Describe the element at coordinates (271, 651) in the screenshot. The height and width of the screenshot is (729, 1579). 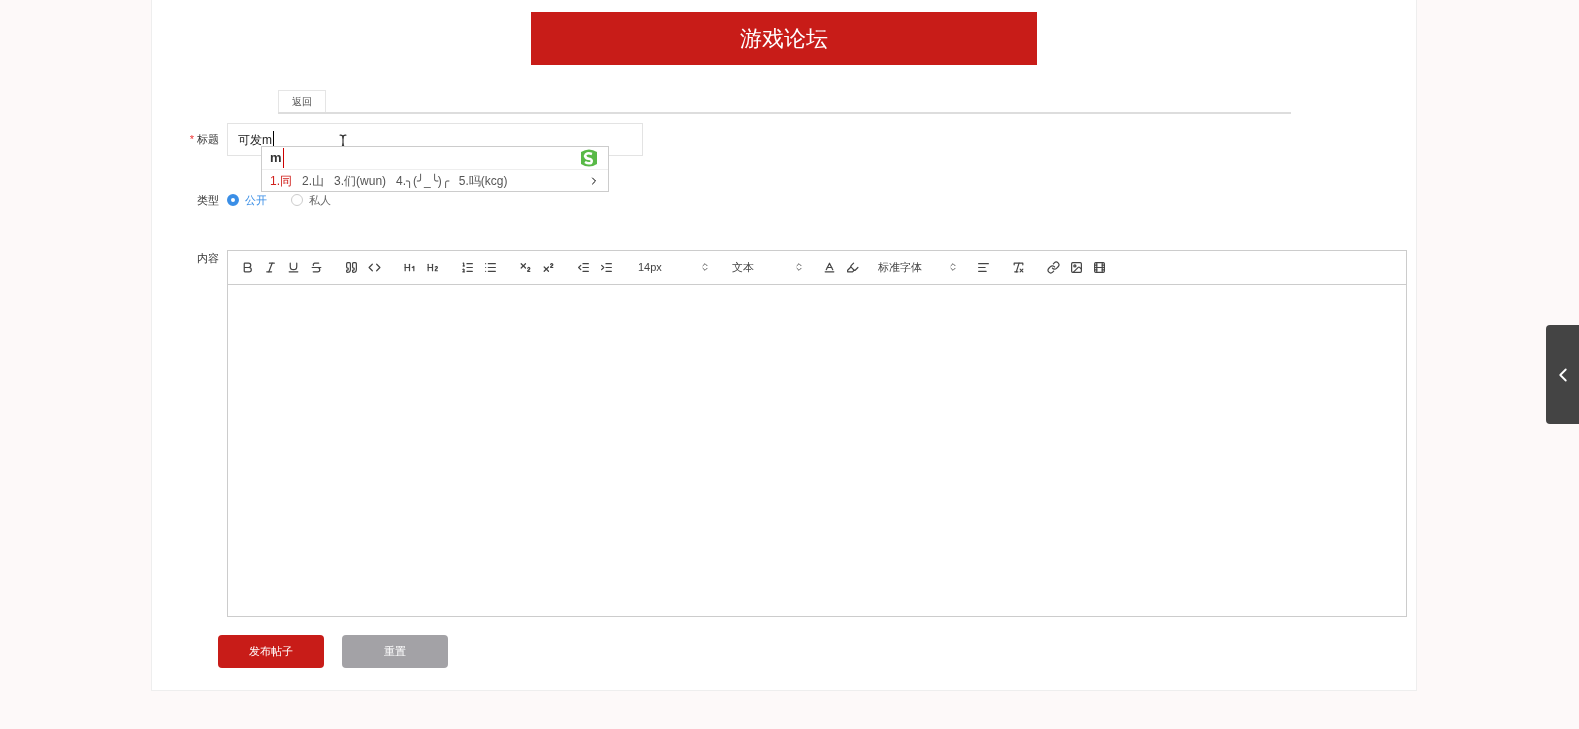
I see `publish-button: 发布帖子` at that location.